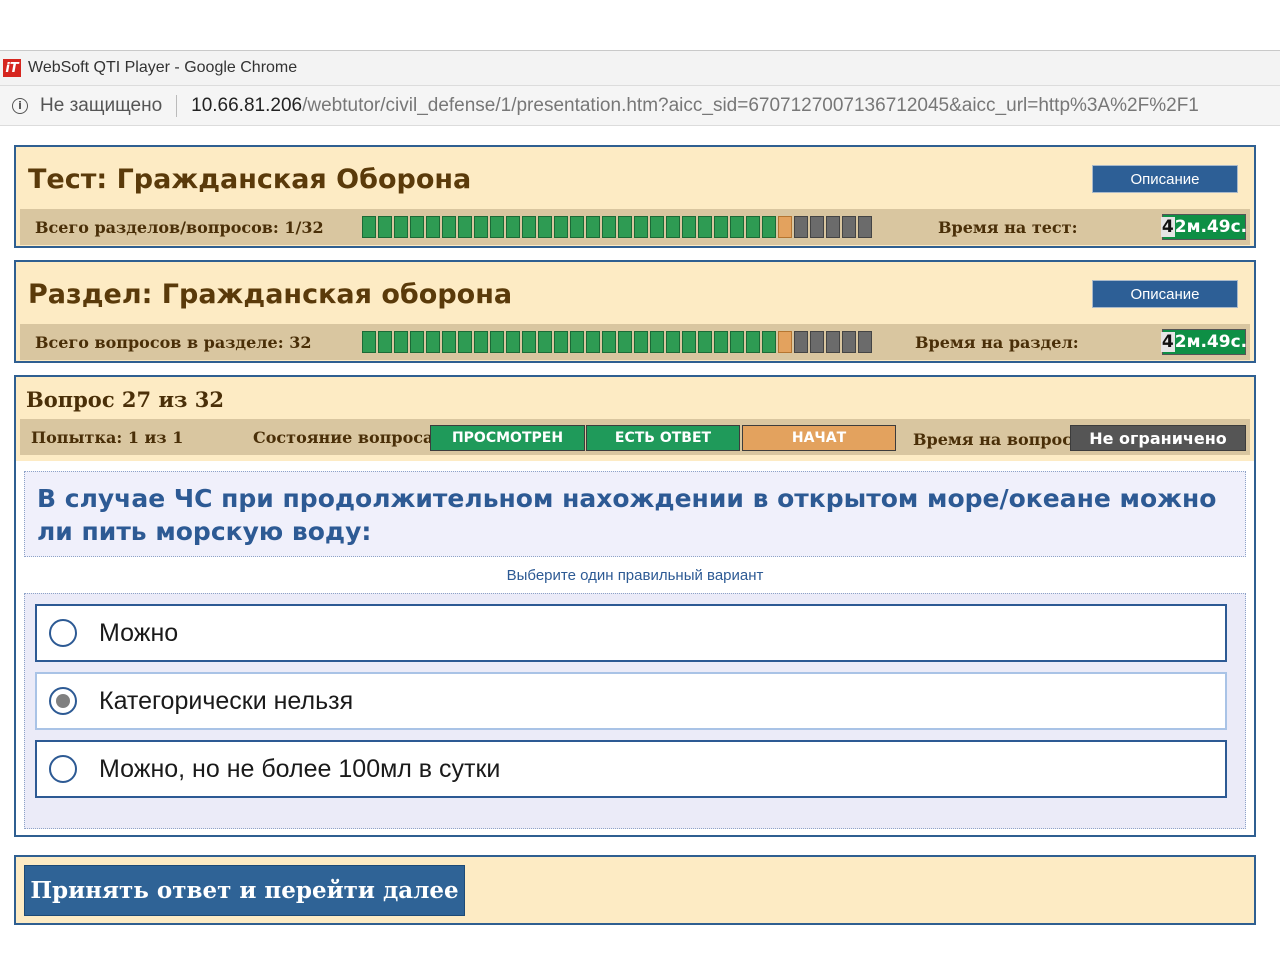 Image resolution: width=1280 pixels, height=960 pixels. What do you see at coordinates (1167, 227) in the screenshot?
I see `test-timer-highlight: 4` at bounding box center [1167, 227].